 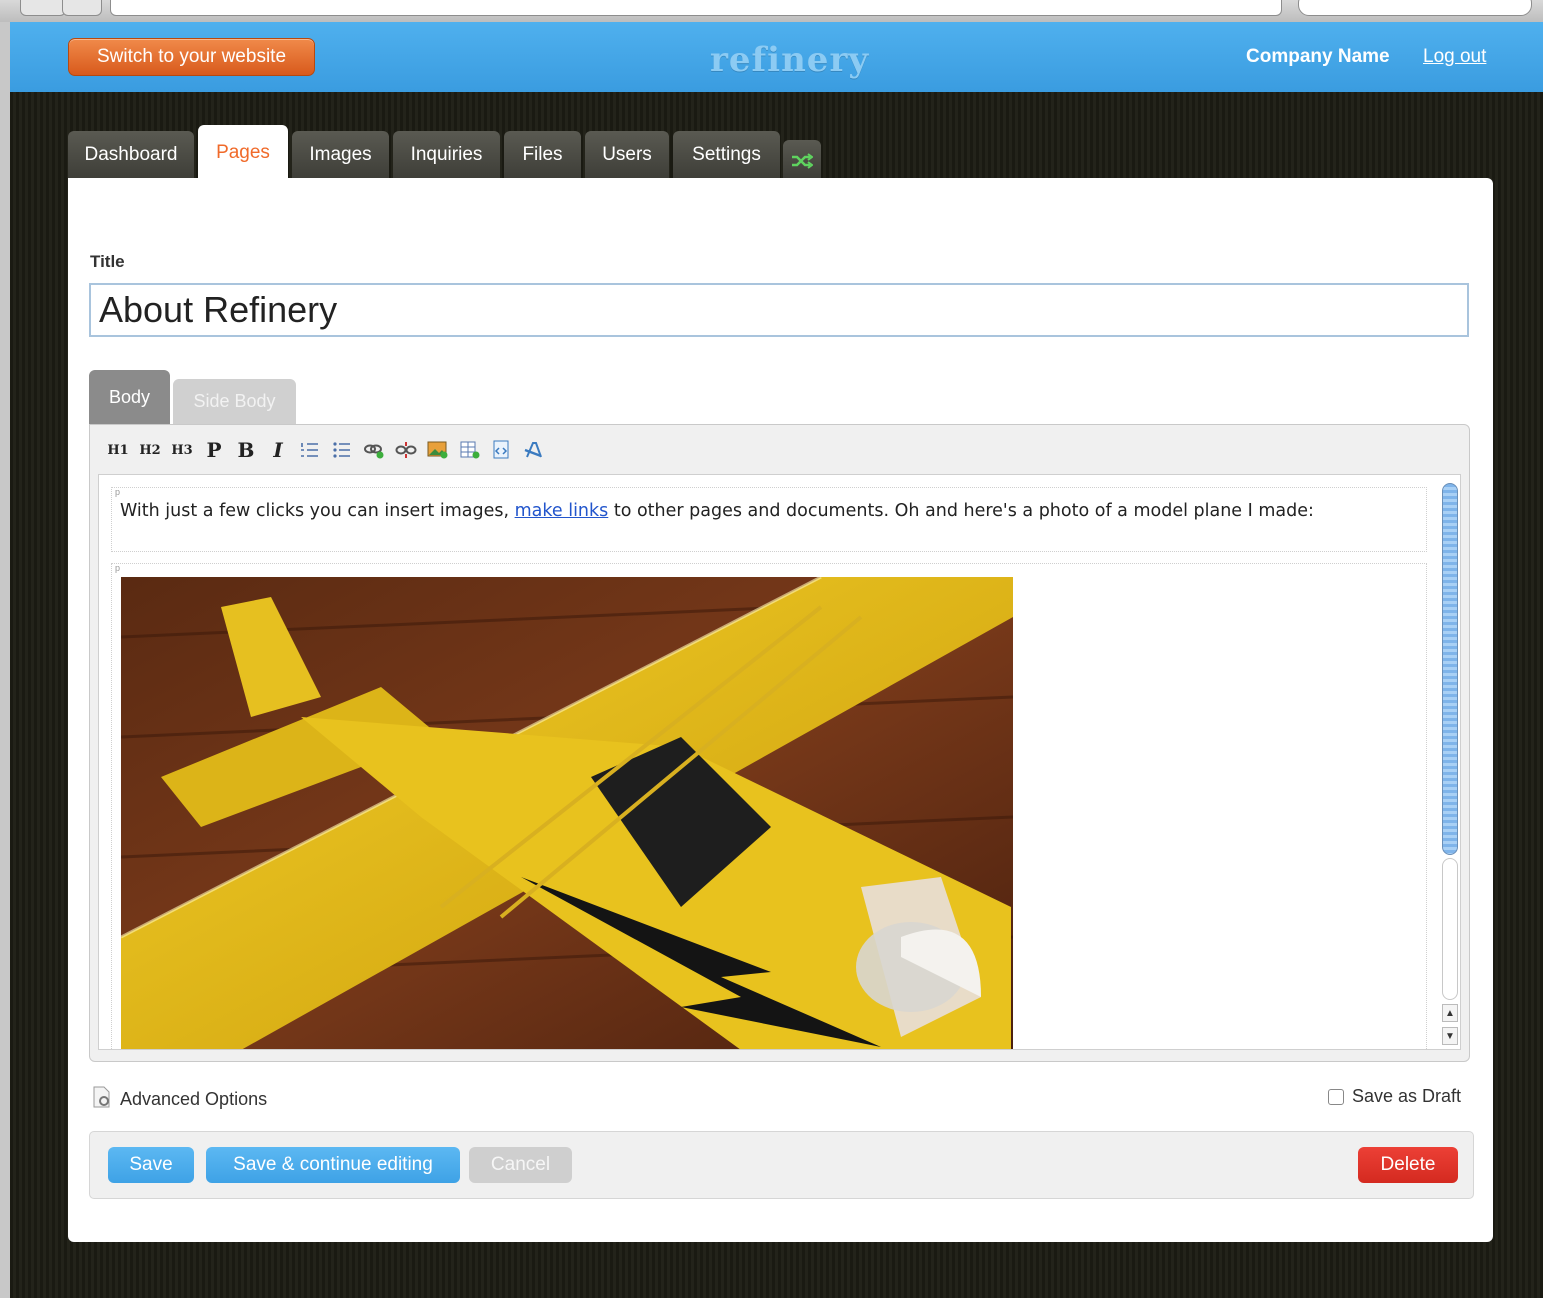 What do you see at coordinates (194, 1099) in the screenshot?
I see `advanced-options-label: Advanced Options` at bounding box center [194, 1099].